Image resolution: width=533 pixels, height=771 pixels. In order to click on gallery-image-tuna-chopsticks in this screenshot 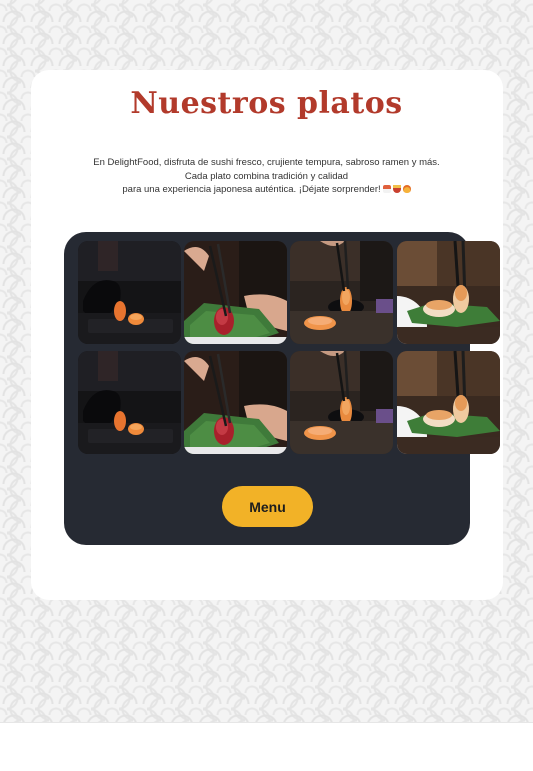, I will do `click(235, 292)`.